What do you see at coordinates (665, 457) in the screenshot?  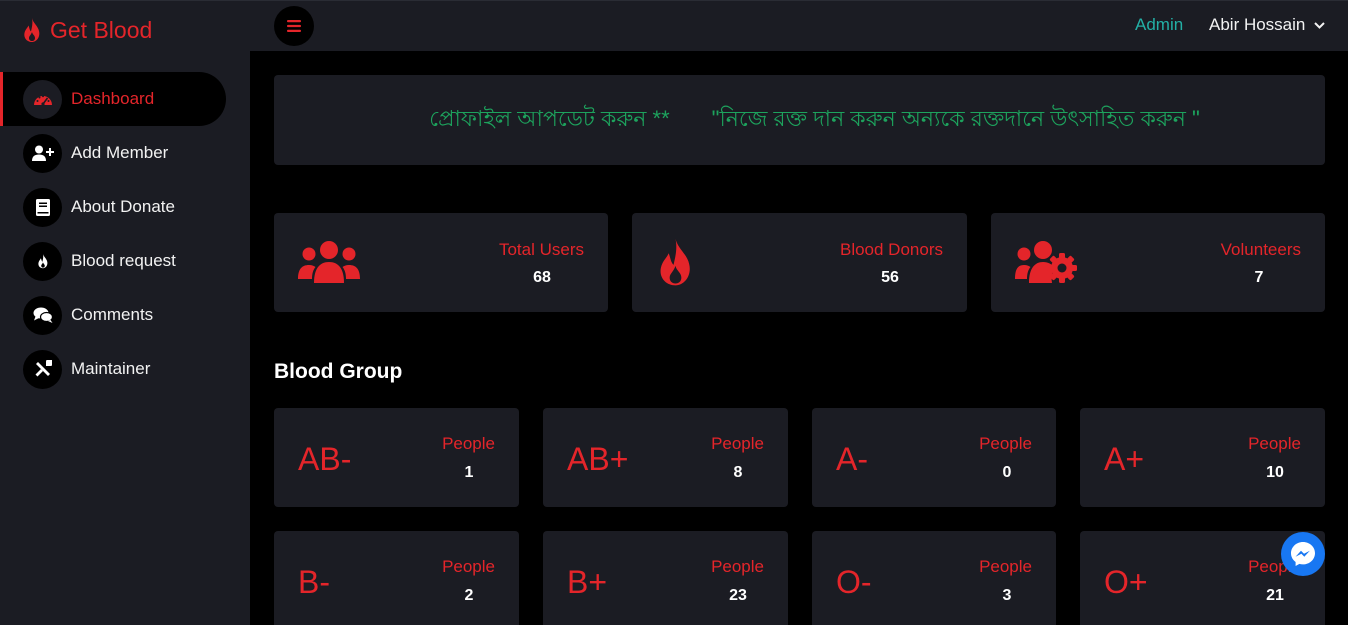 I see `blood-group-card-ab-pos: AB+ People 8` at bounding box center [665, 457].